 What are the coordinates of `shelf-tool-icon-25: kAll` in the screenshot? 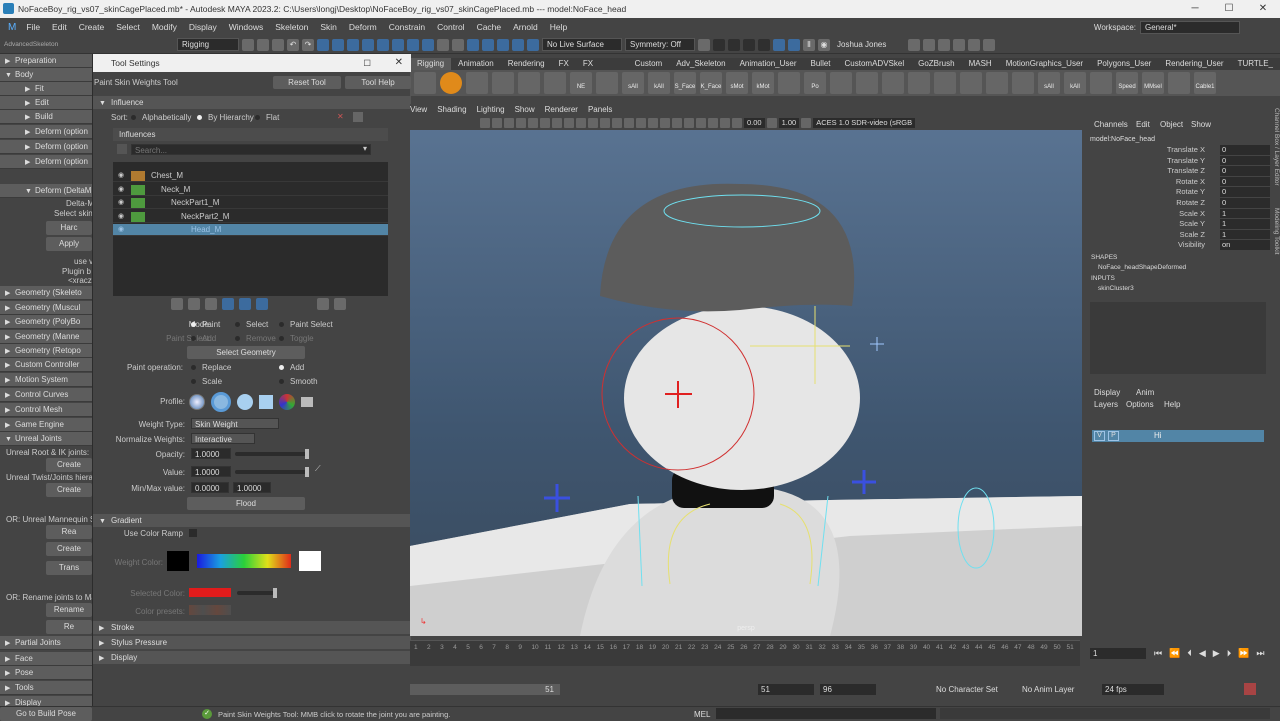 It's located at (1075, 83).